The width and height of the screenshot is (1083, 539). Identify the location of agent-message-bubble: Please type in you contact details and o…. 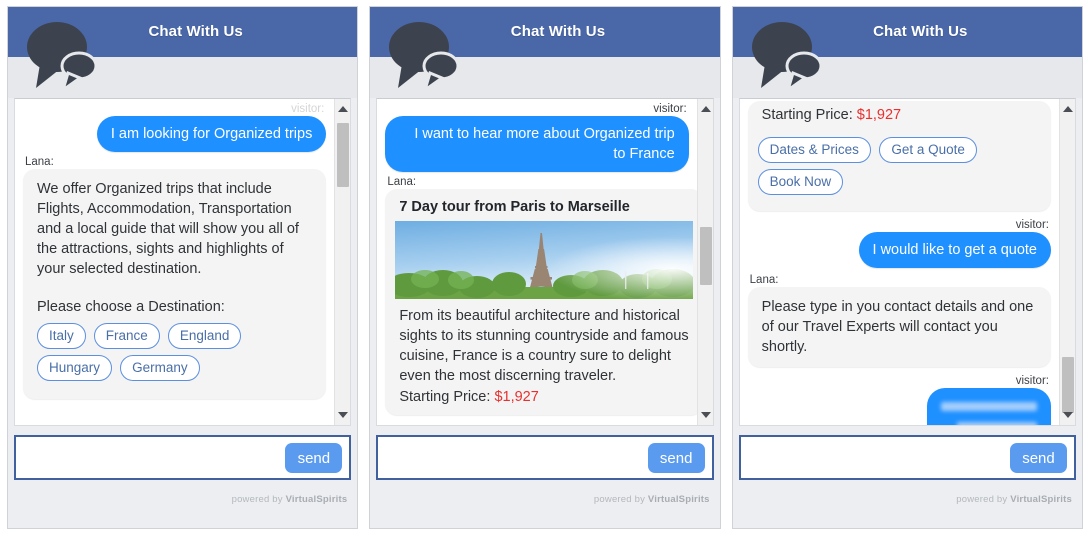
(899, 327).